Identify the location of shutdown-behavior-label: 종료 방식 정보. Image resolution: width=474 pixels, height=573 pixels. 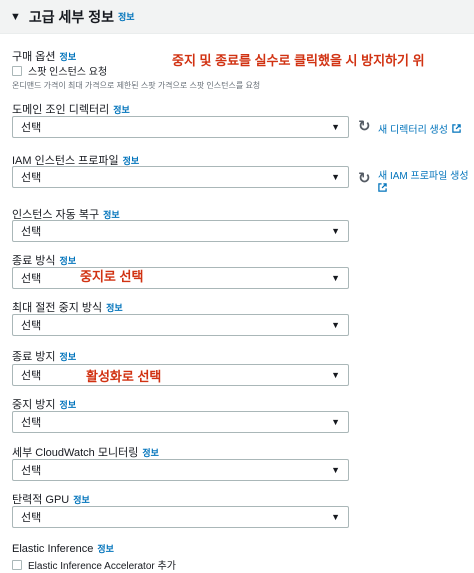
(44, 260).